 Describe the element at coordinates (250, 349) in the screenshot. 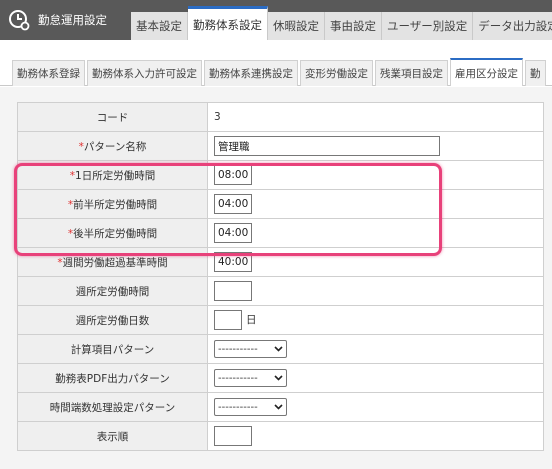

I see `calc-pattern-select: -----------` at that location.